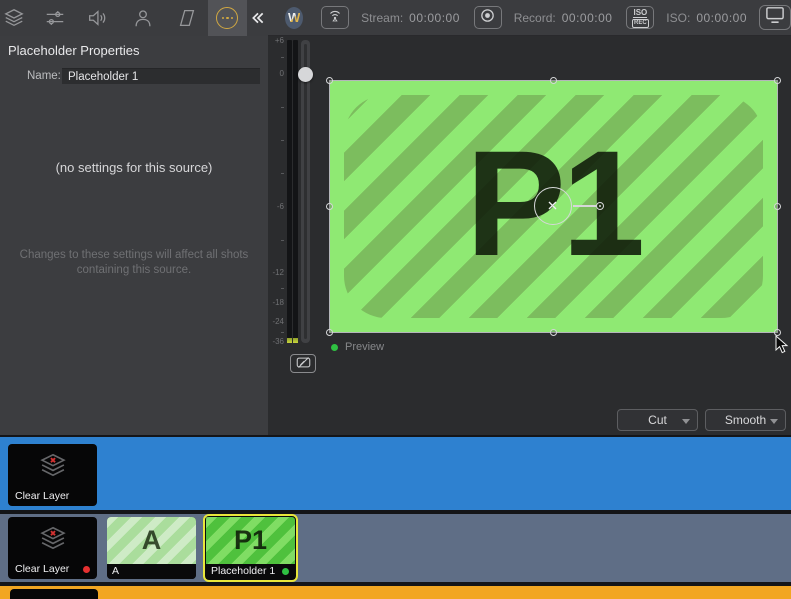  I want to click on resize-handle-sw, so click(329, 332).